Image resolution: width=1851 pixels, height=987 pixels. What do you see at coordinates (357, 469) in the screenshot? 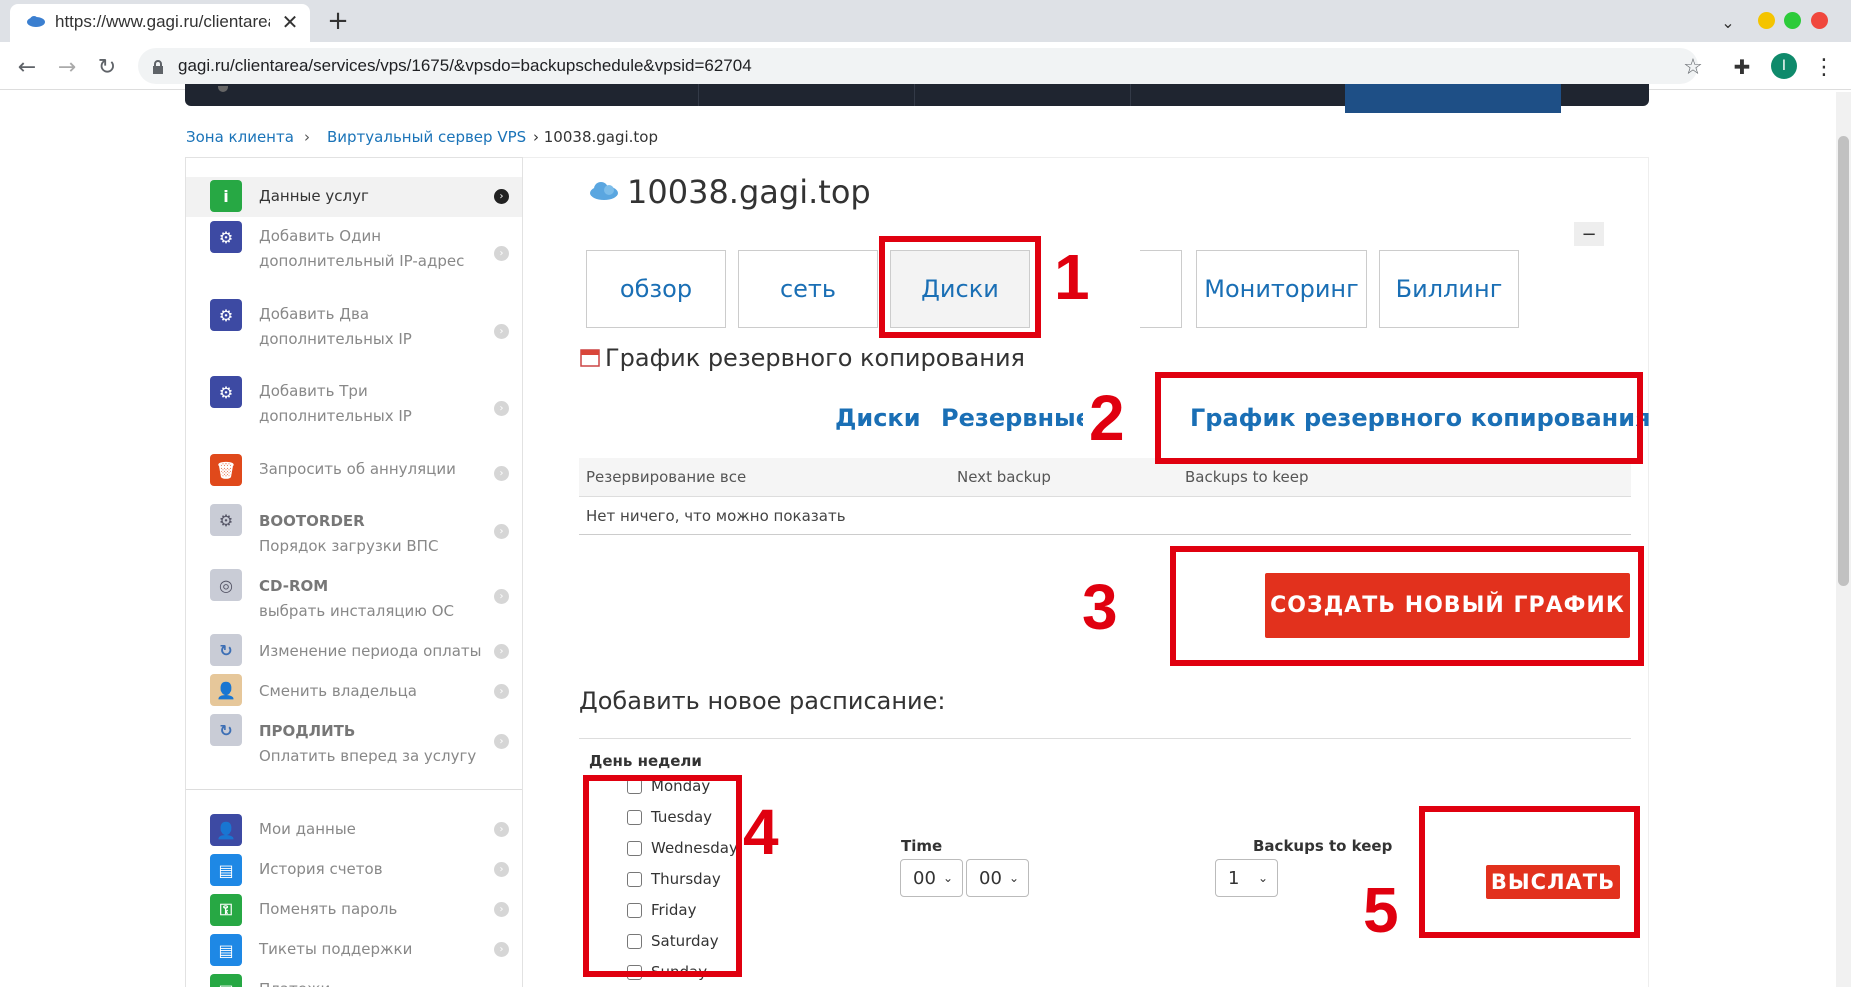
I see `sidebar-item-cancel: Запросить об аннуляции` at bounding box center [357, 469].